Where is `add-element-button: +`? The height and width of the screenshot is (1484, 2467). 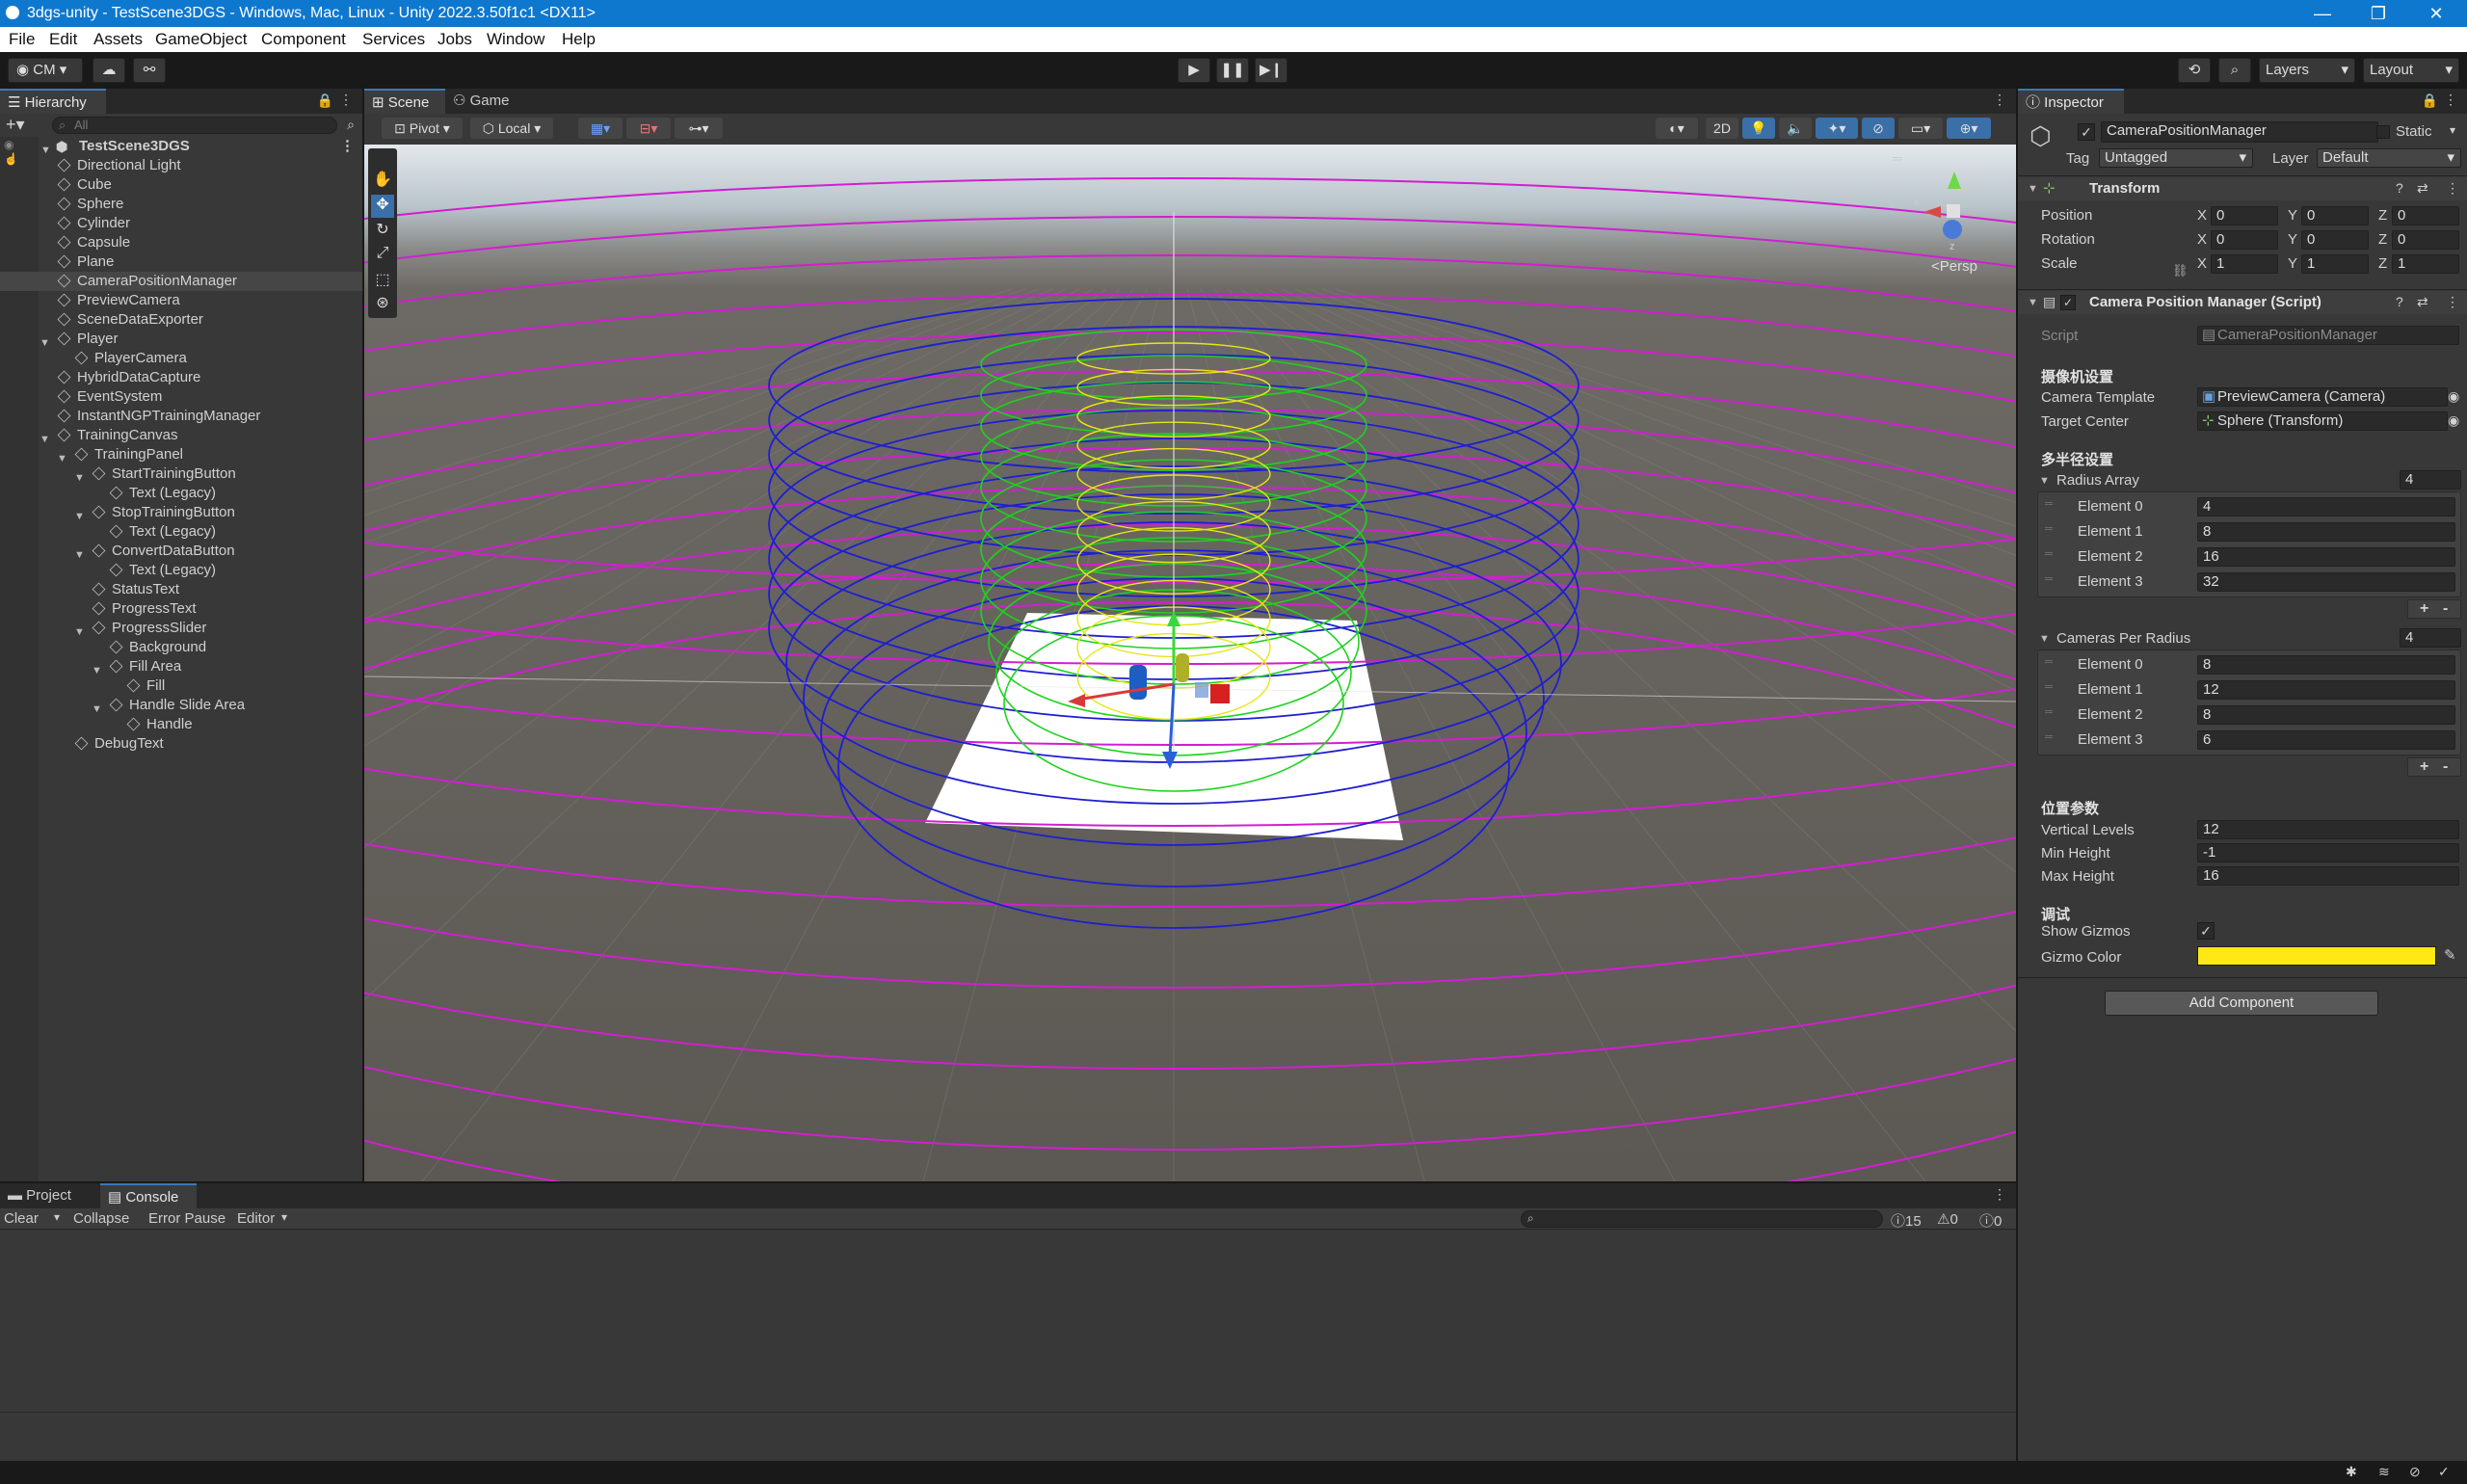 add-element-button: + is located at coordinates (2424, 609).